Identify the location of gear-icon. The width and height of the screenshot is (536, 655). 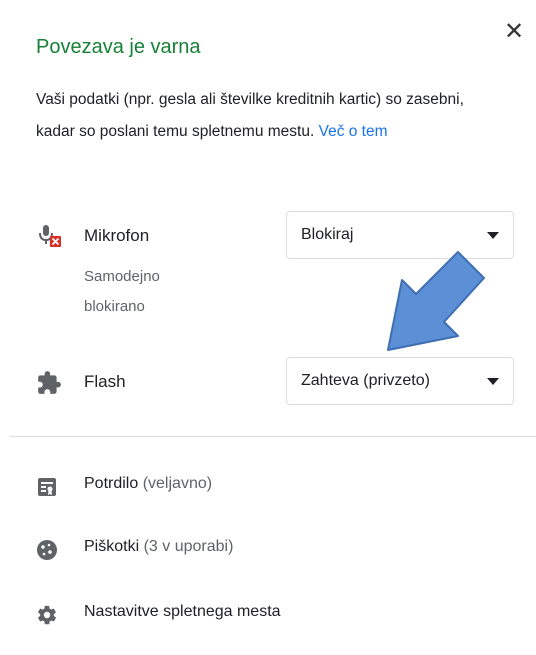
(47, 617).